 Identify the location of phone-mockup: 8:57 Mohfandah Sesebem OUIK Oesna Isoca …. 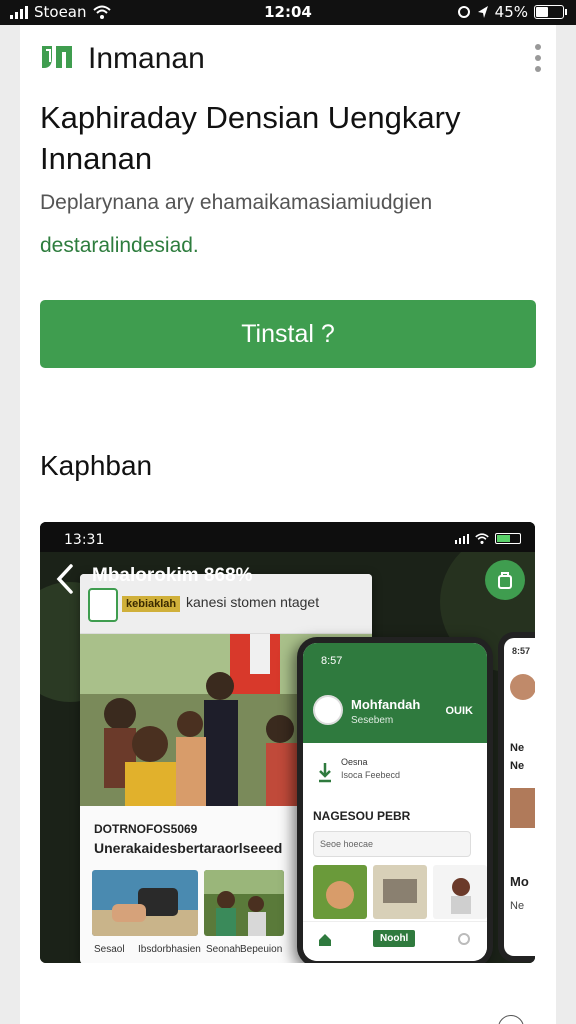
(395, 800).